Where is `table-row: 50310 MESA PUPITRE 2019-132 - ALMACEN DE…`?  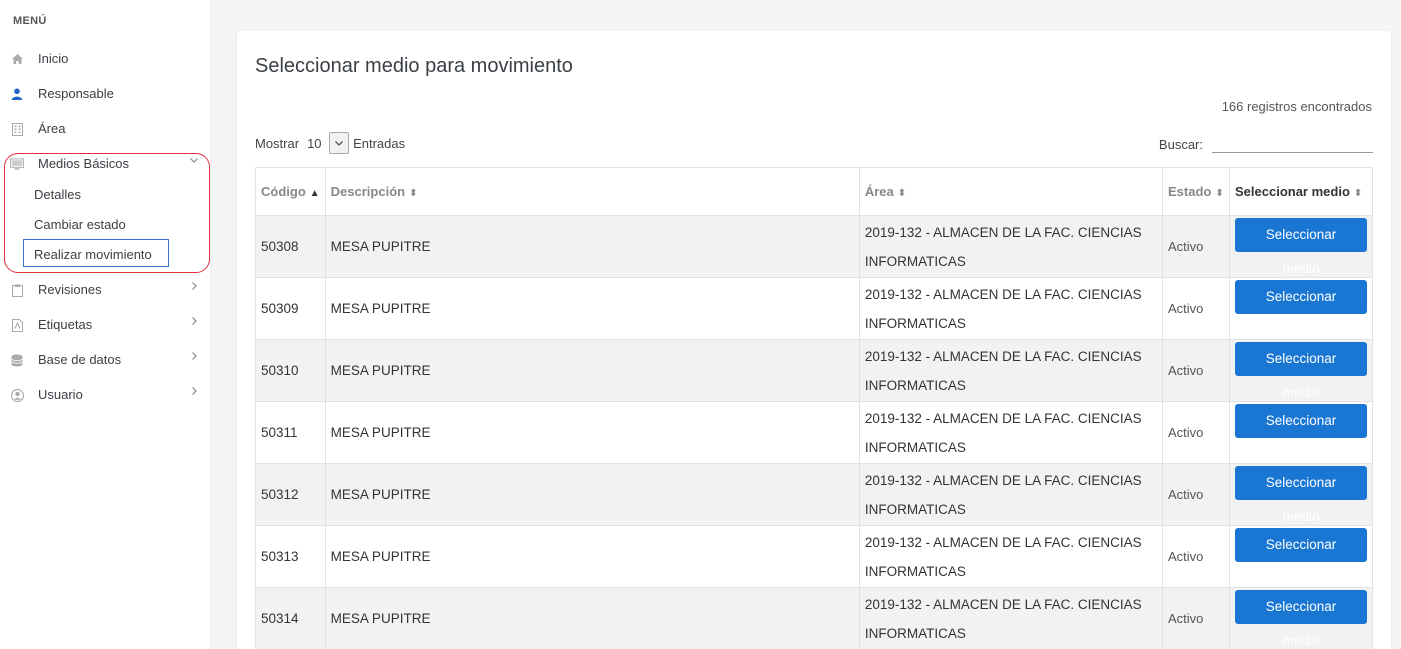 table-row: 50310 MESA PUPITRE 2019-132 - ALMACEN DE… is located at coordinates (814, 370).